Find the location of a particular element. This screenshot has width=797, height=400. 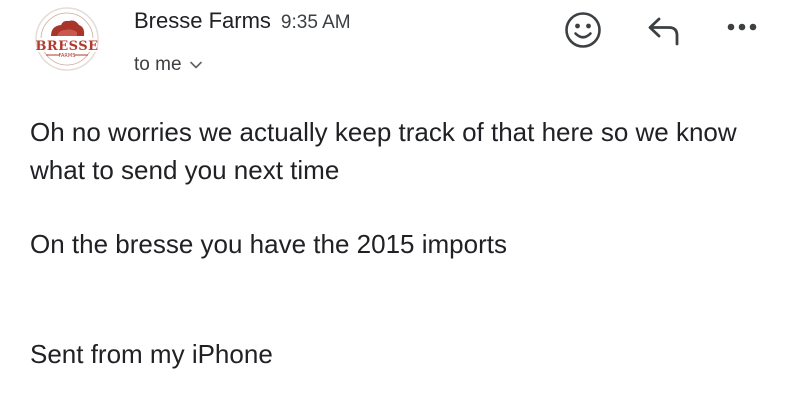

message-time: 9:35 AM is located at coordinates (315, 22).